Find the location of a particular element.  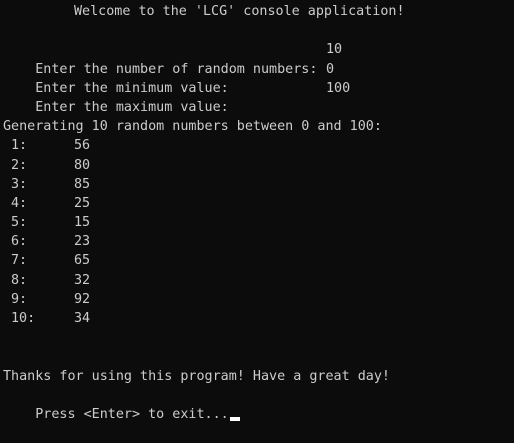

result-index: 3: is located at coordinates (19, 184).